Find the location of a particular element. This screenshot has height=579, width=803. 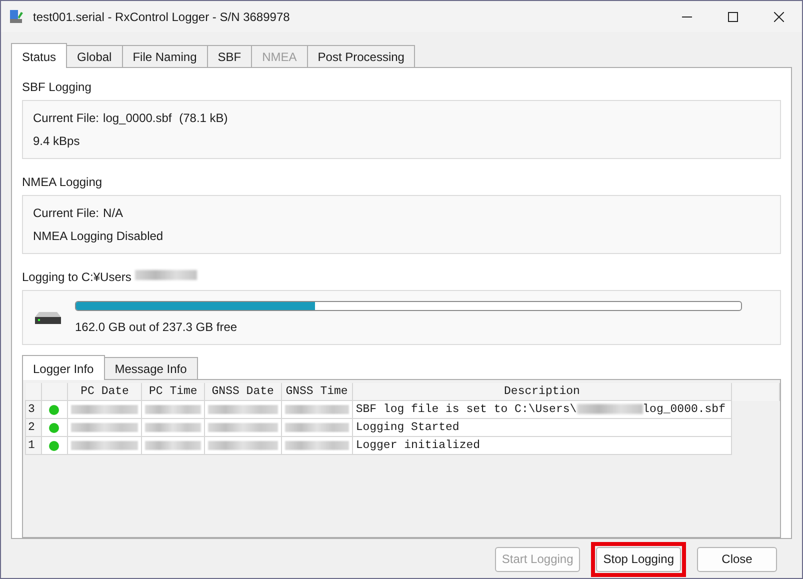

file-name: N/A is located at coordinates (113, 213).